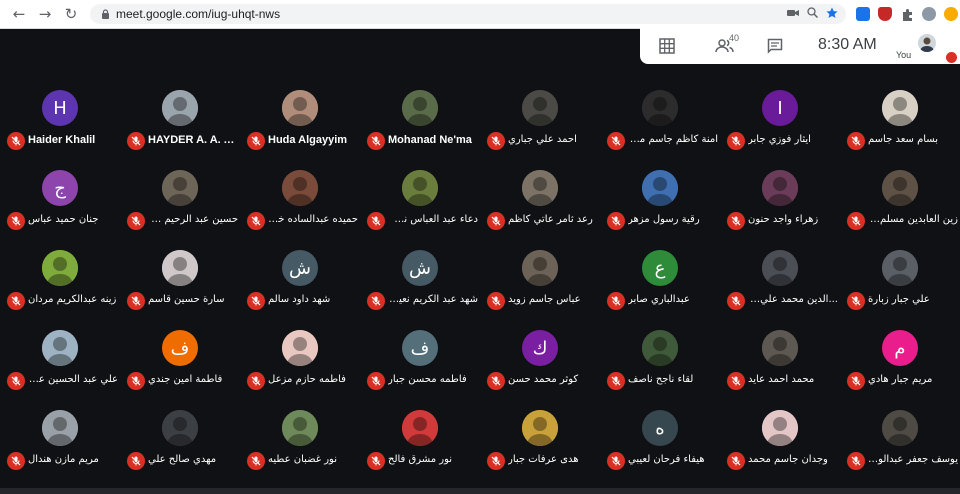 This screenshot has width=960, height=494. I want to click on participant-name: زهراء واجد حنون, so click(783, 219).